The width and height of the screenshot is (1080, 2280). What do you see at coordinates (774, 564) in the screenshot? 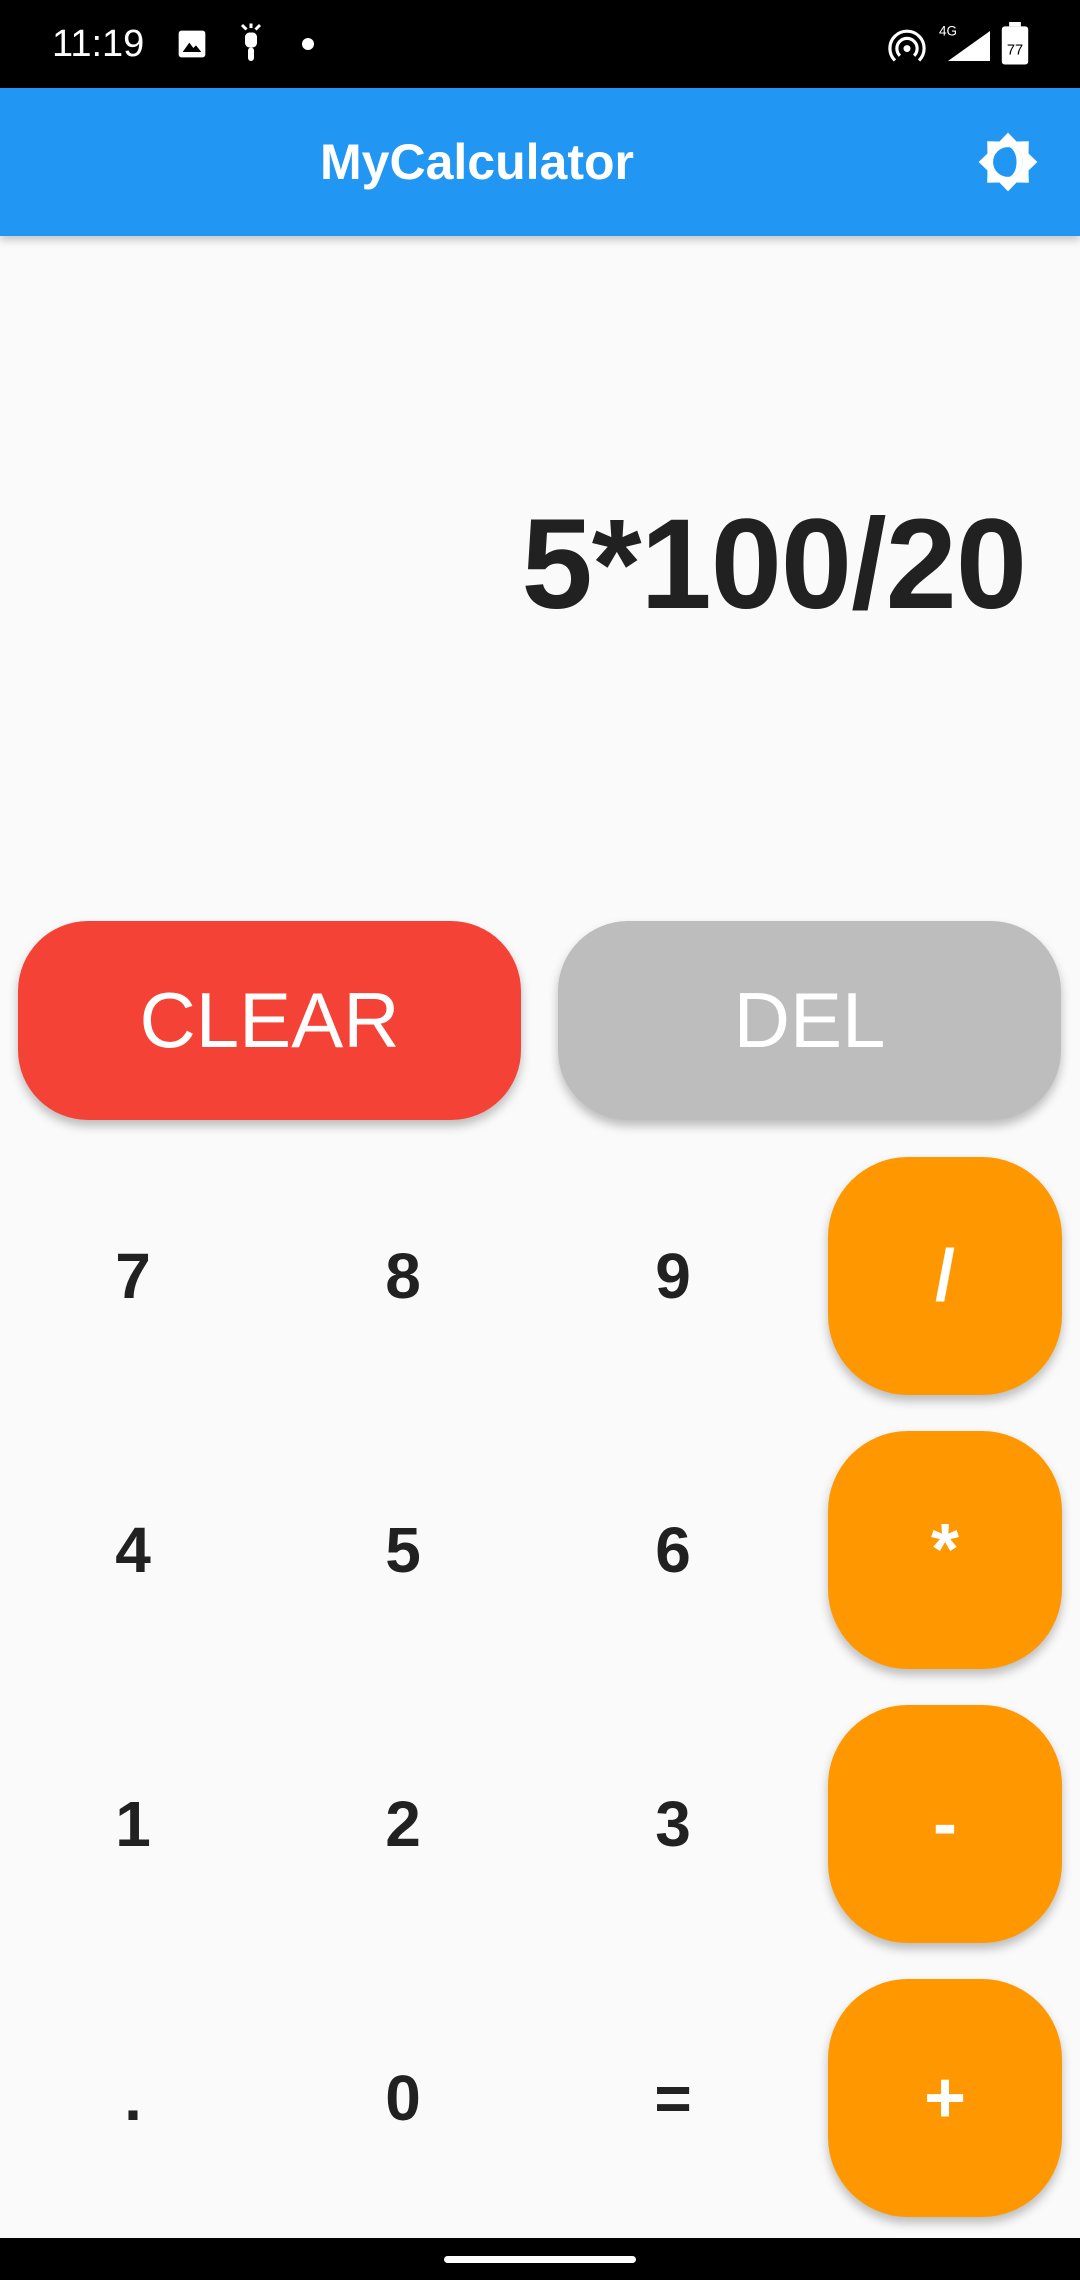
I see `expression-display: 5*100/20` at bounding box center [774, 564].